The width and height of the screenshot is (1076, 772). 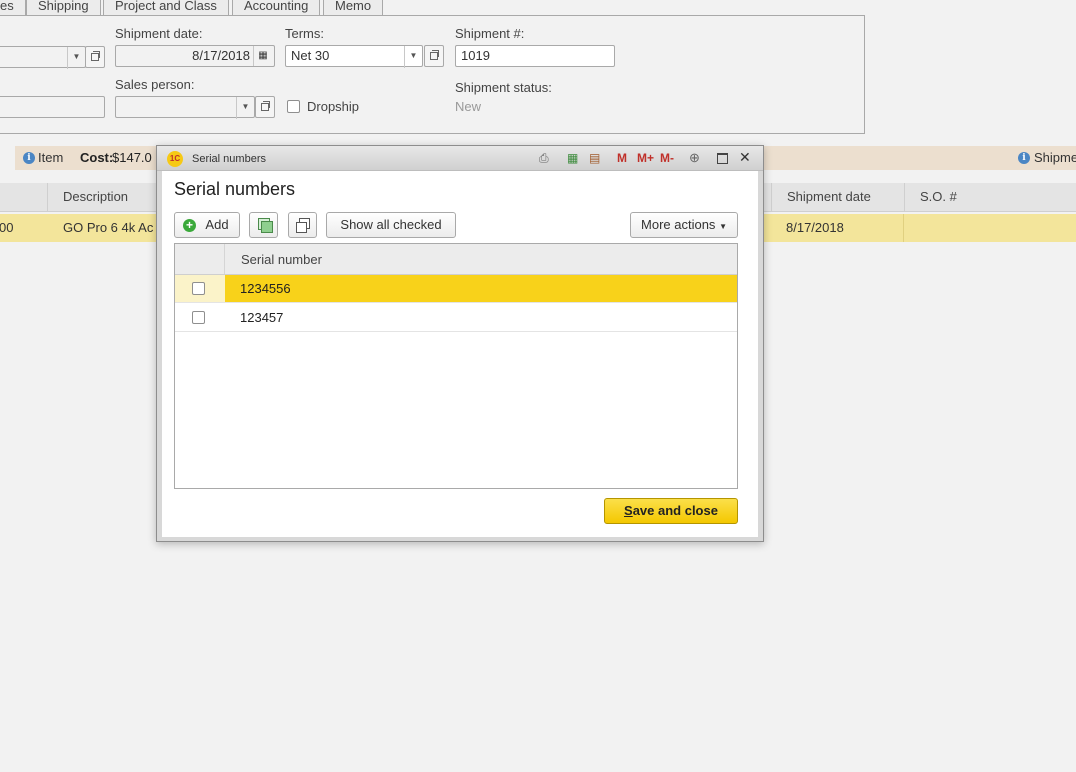 I want to click on row-cell-shipment-date: 8/17/2018, so click(x=815, y=227).